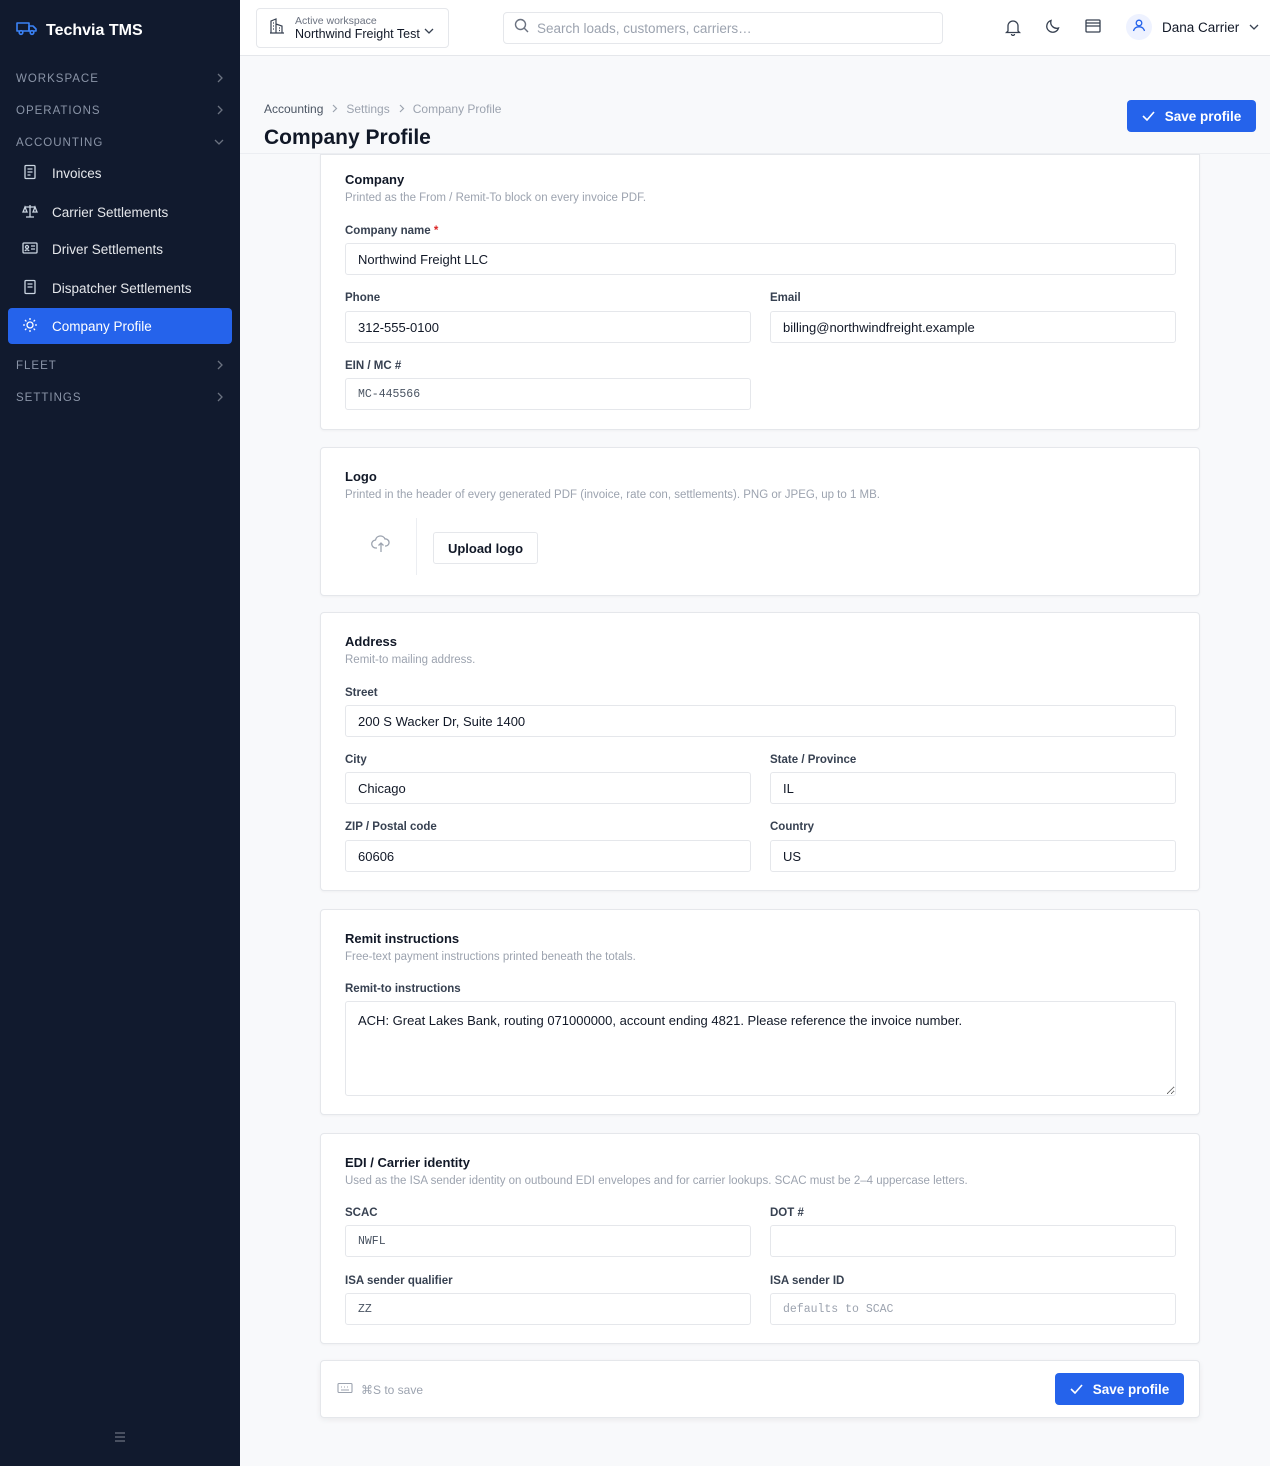 Image resolution: width=1270 pixels, height=1466 pixels. Describe the element at coordinates (410, 660) in the screenshot. I see `card-description: Remit-to mailing address.` at that location.